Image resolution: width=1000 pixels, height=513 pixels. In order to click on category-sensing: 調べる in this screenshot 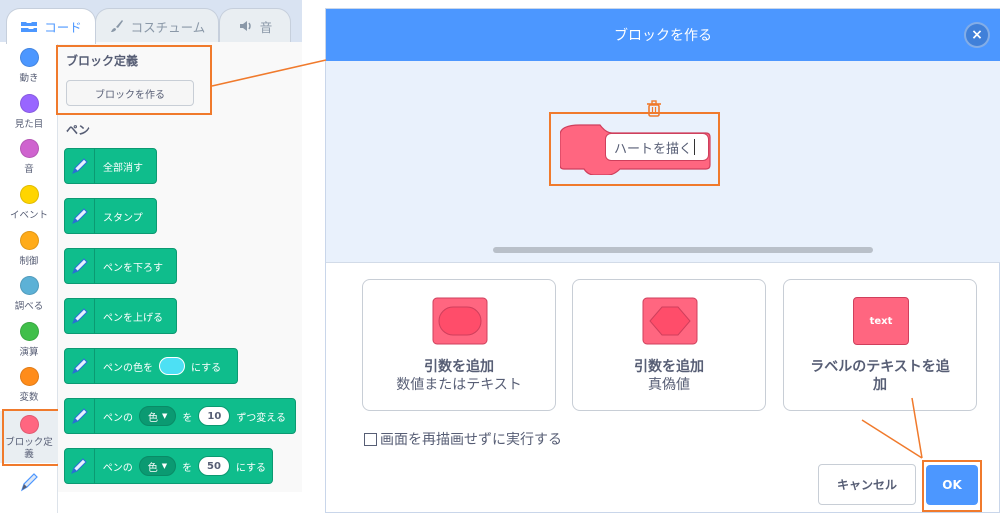, I will do `click(29, 294)`.